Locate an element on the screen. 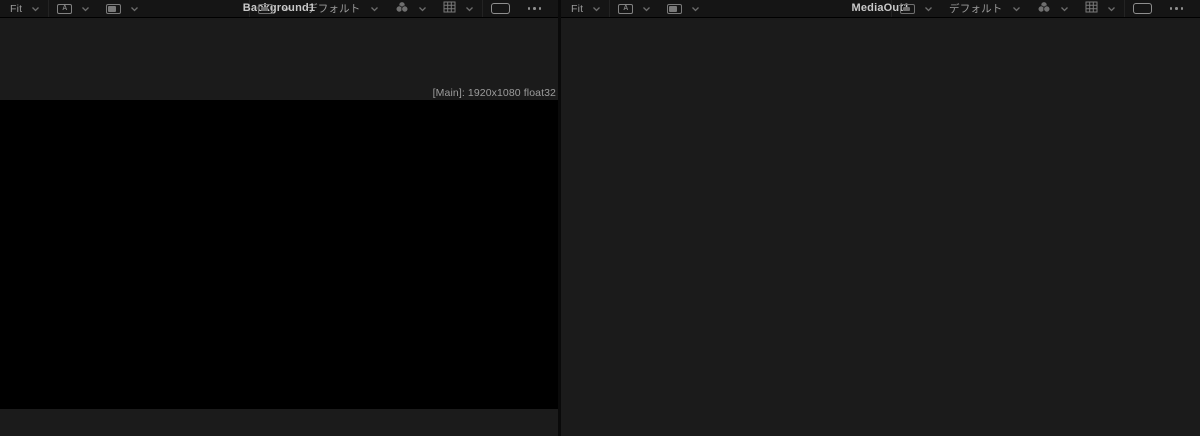 This screenshot has height=436, width=1200. viewer-title: Background1 is located at coordinates (279, 8).